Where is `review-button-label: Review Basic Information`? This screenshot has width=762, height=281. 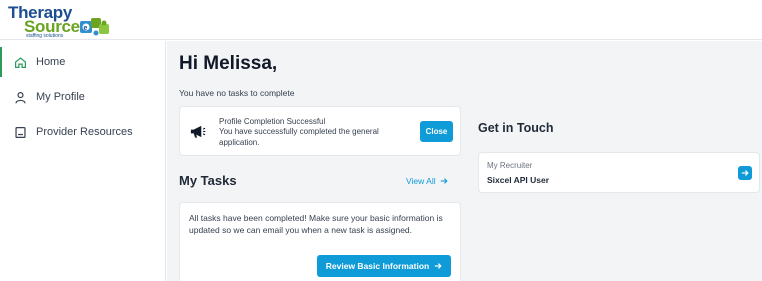
review-button-label: Review Basic Information is located at coordinates (377, 266).